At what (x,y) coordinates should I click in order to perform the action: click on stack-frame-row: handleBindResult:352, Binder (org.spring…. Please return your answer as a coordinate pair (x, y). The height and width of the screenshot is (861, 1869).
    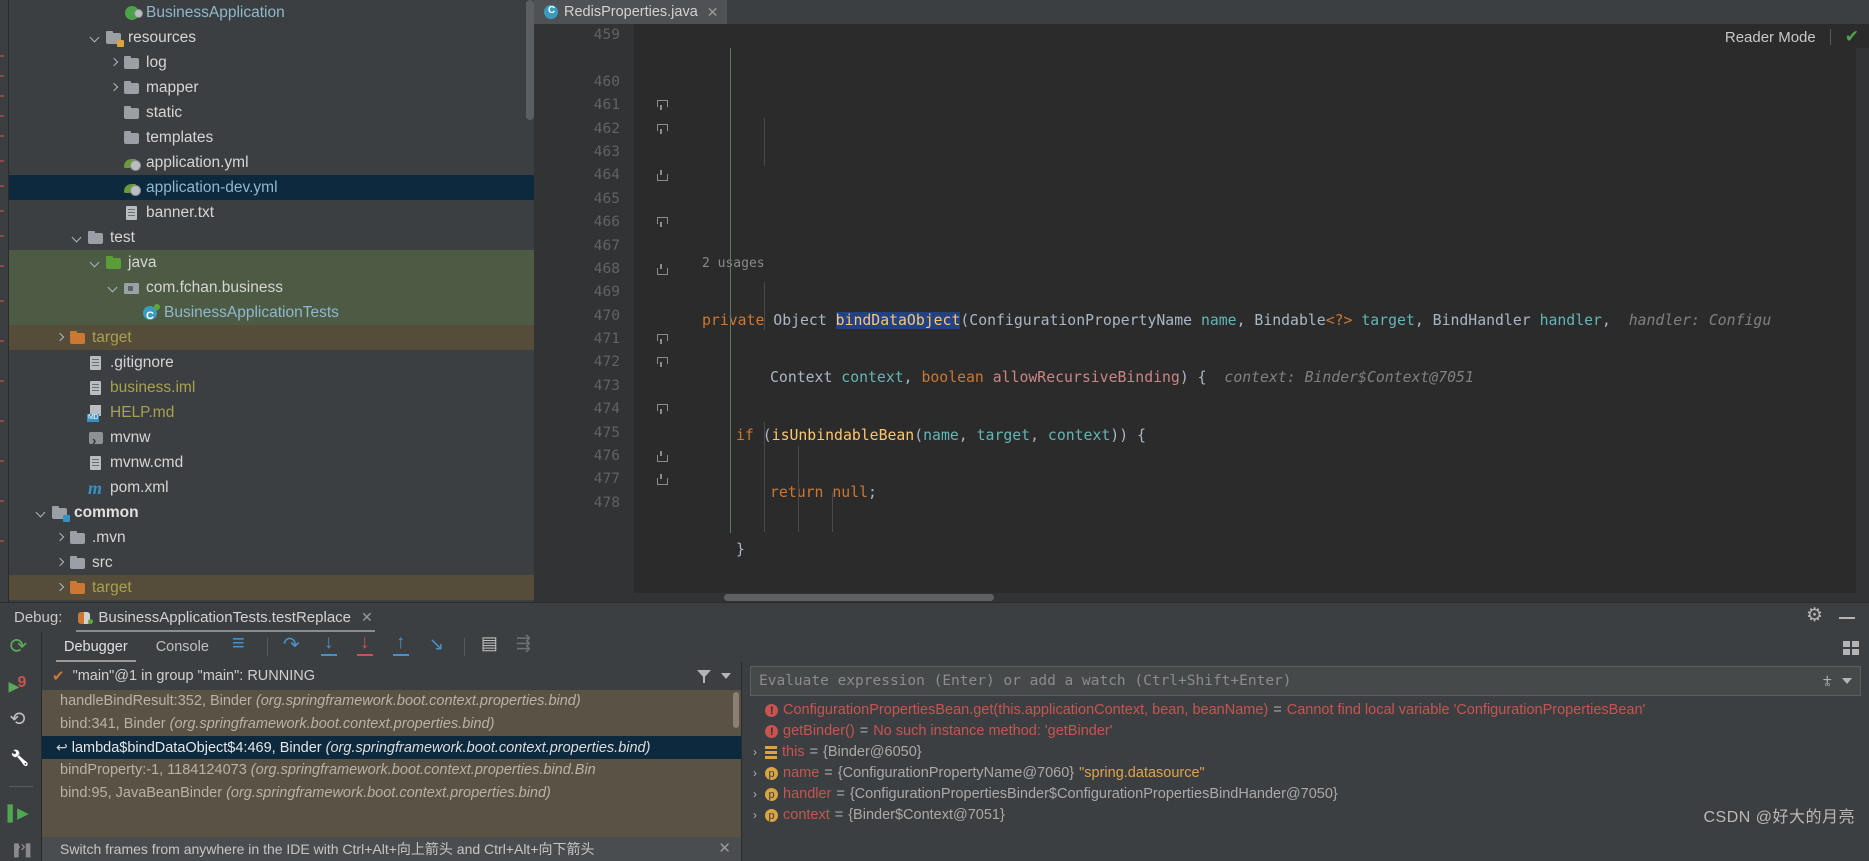
    Looking at the image, I should click on (391, 701).